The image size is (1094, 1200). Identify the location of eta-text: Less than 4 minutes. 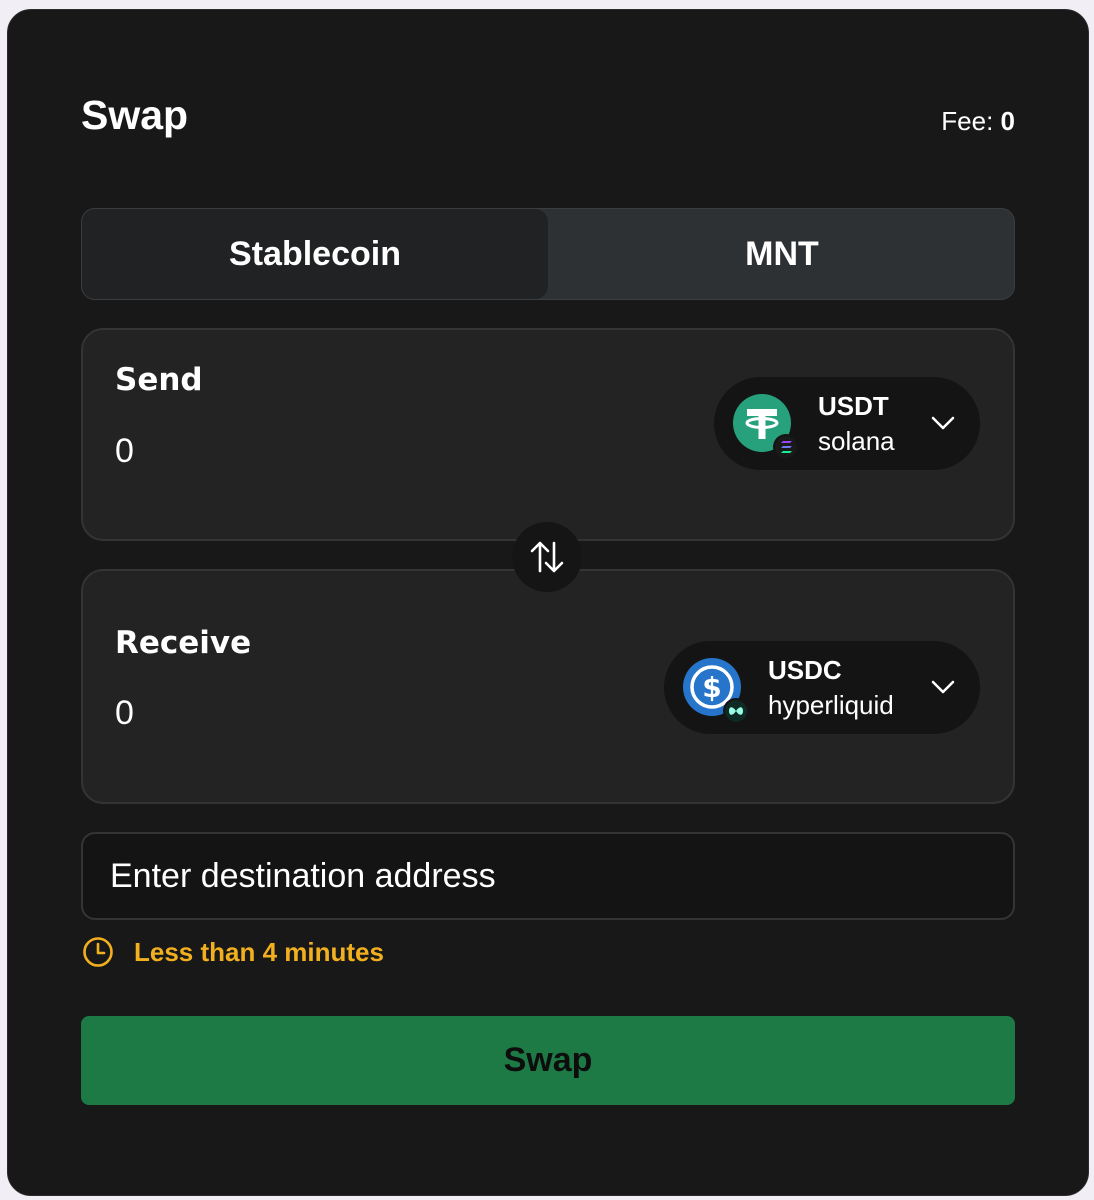
(259, 952).